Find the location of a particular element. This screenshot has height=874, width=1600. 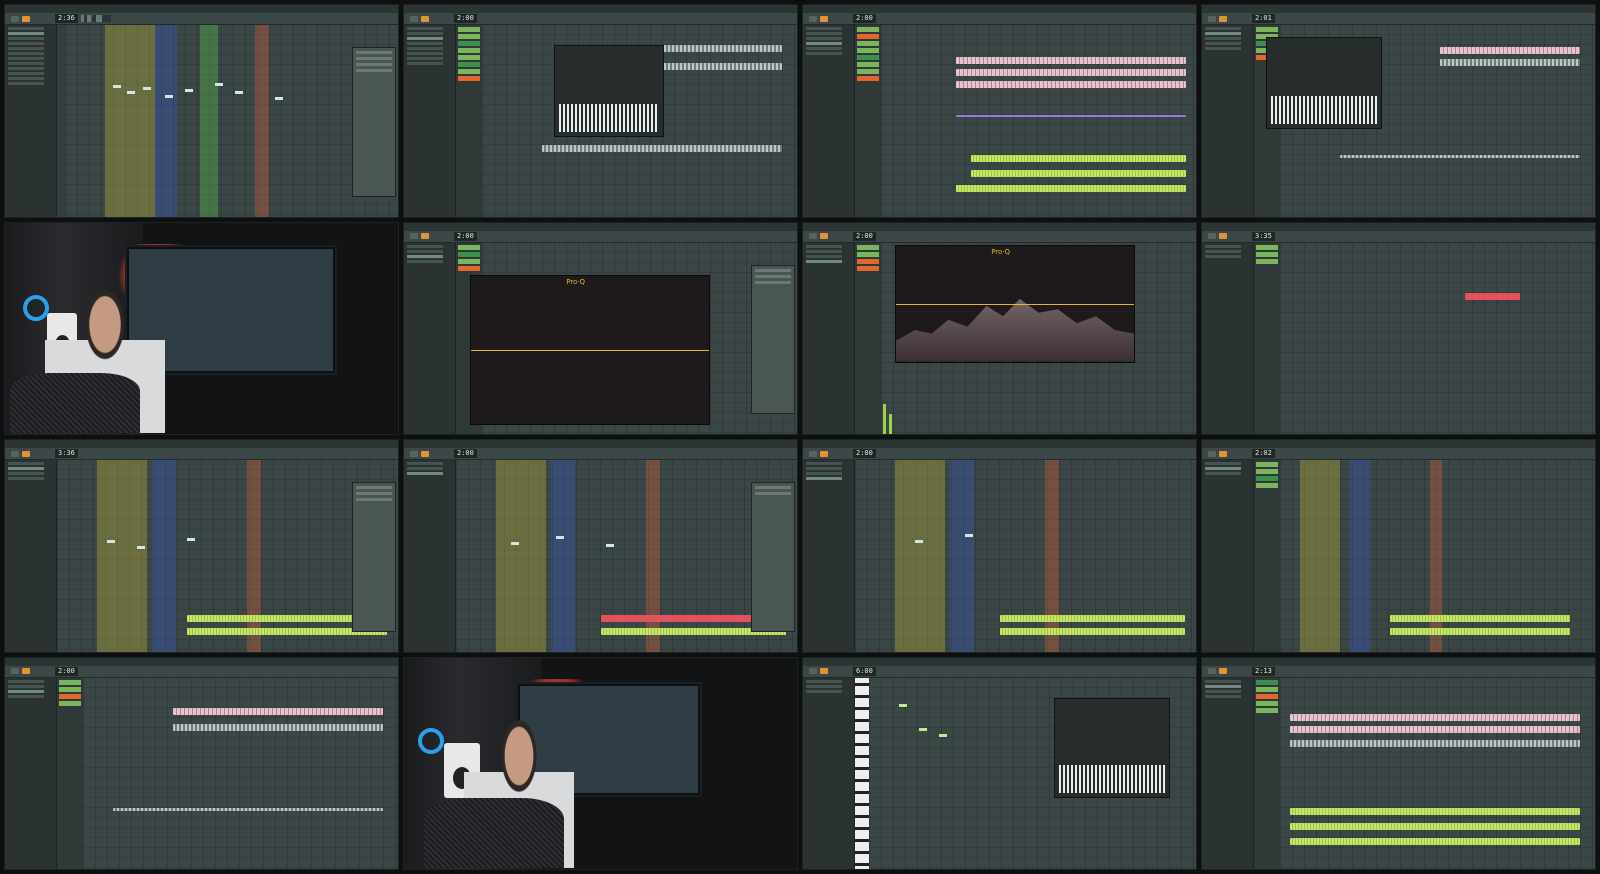

chair is located at coordinates (494, 832).